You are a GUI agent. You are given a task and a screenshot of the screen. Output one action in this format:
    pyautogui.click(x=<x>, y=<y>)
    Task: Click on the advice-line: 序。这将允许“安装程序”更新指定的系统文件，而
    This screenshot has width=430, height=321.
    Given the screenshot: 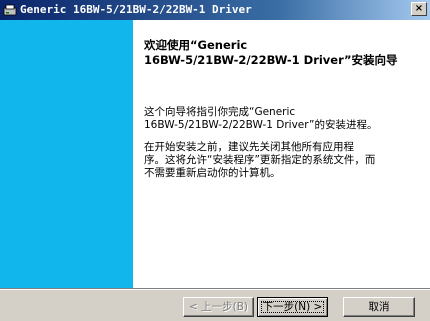 What is the action you would take?
    pyautogui.click(x=260, y=160)
    